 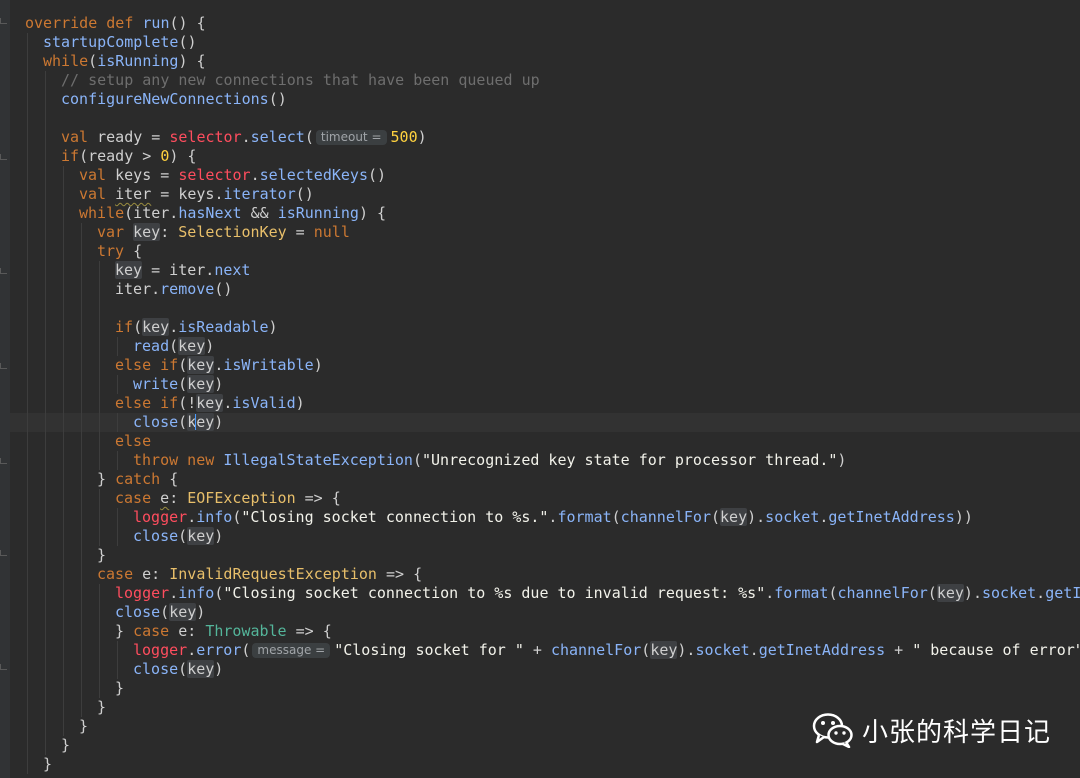 I want to click on code-line: var key: SelectionKey = null, so click(x=540, y=232).